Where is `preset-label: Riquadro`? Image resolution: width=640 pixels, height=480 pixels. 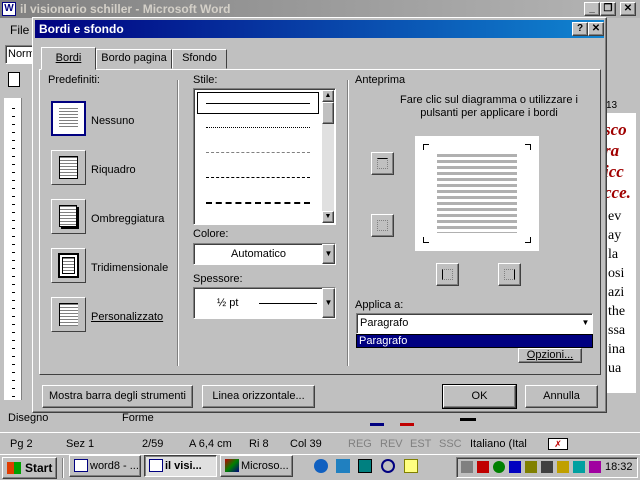 preset-label: Riquadro is located at coordinates (113, 170).